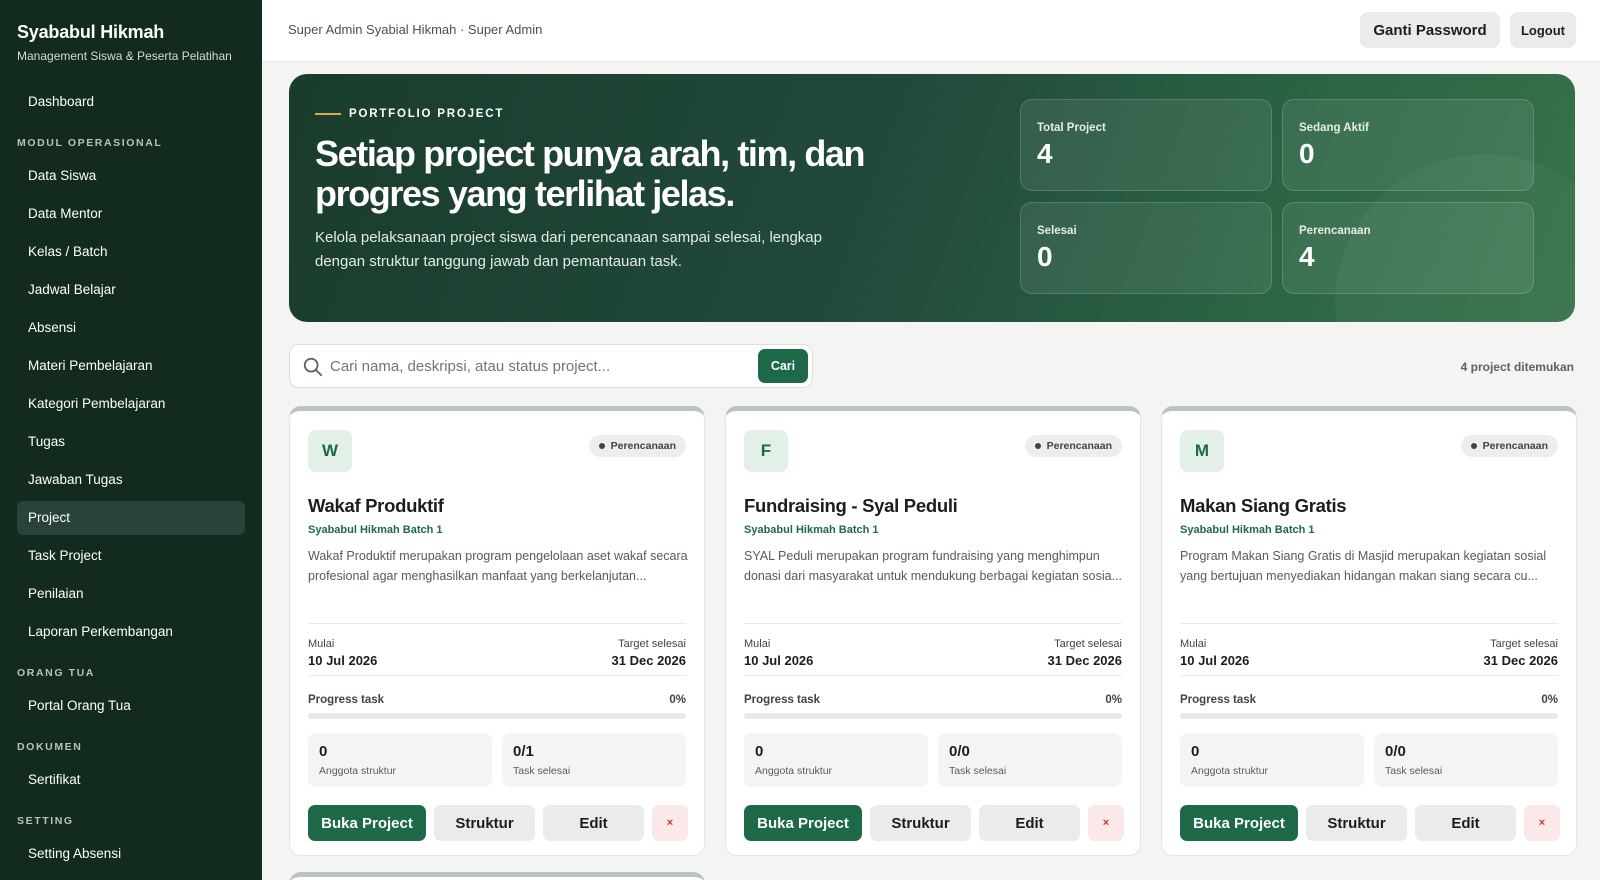 The width and height of the screenshot is (1600, 880). I want to click on stat-active: Sedang Aktif 0, so click(1408, 145).